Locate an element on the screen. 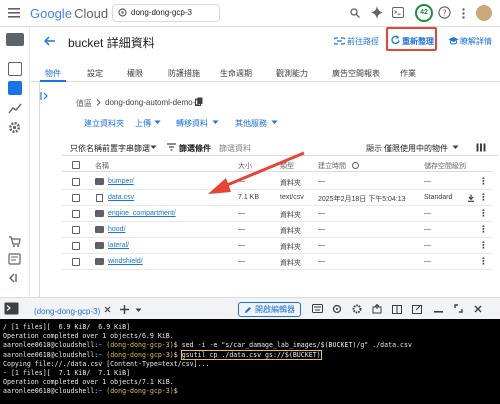 This screenshot has height=404, width=500. column-display-icon is located at coordinates (481, 147).